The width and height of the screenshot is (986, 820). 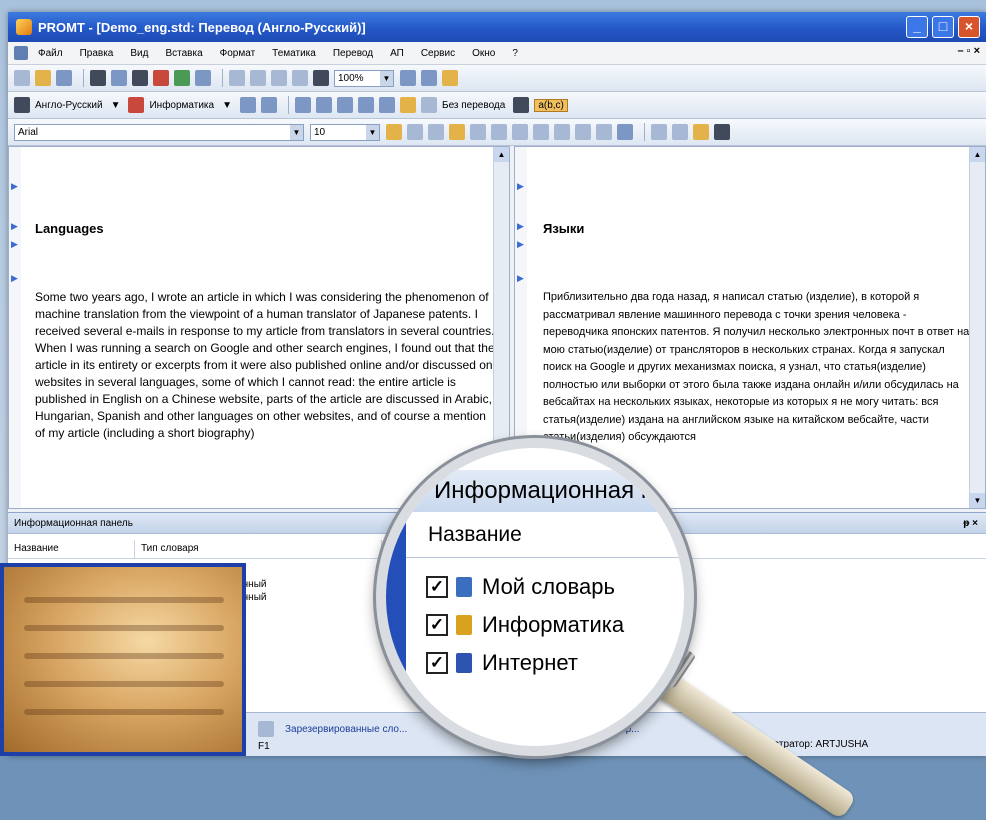 What do you see at coordinates (408, 78) in the screenshot?
I see `layout-icon` at bounding box center [408, 78].